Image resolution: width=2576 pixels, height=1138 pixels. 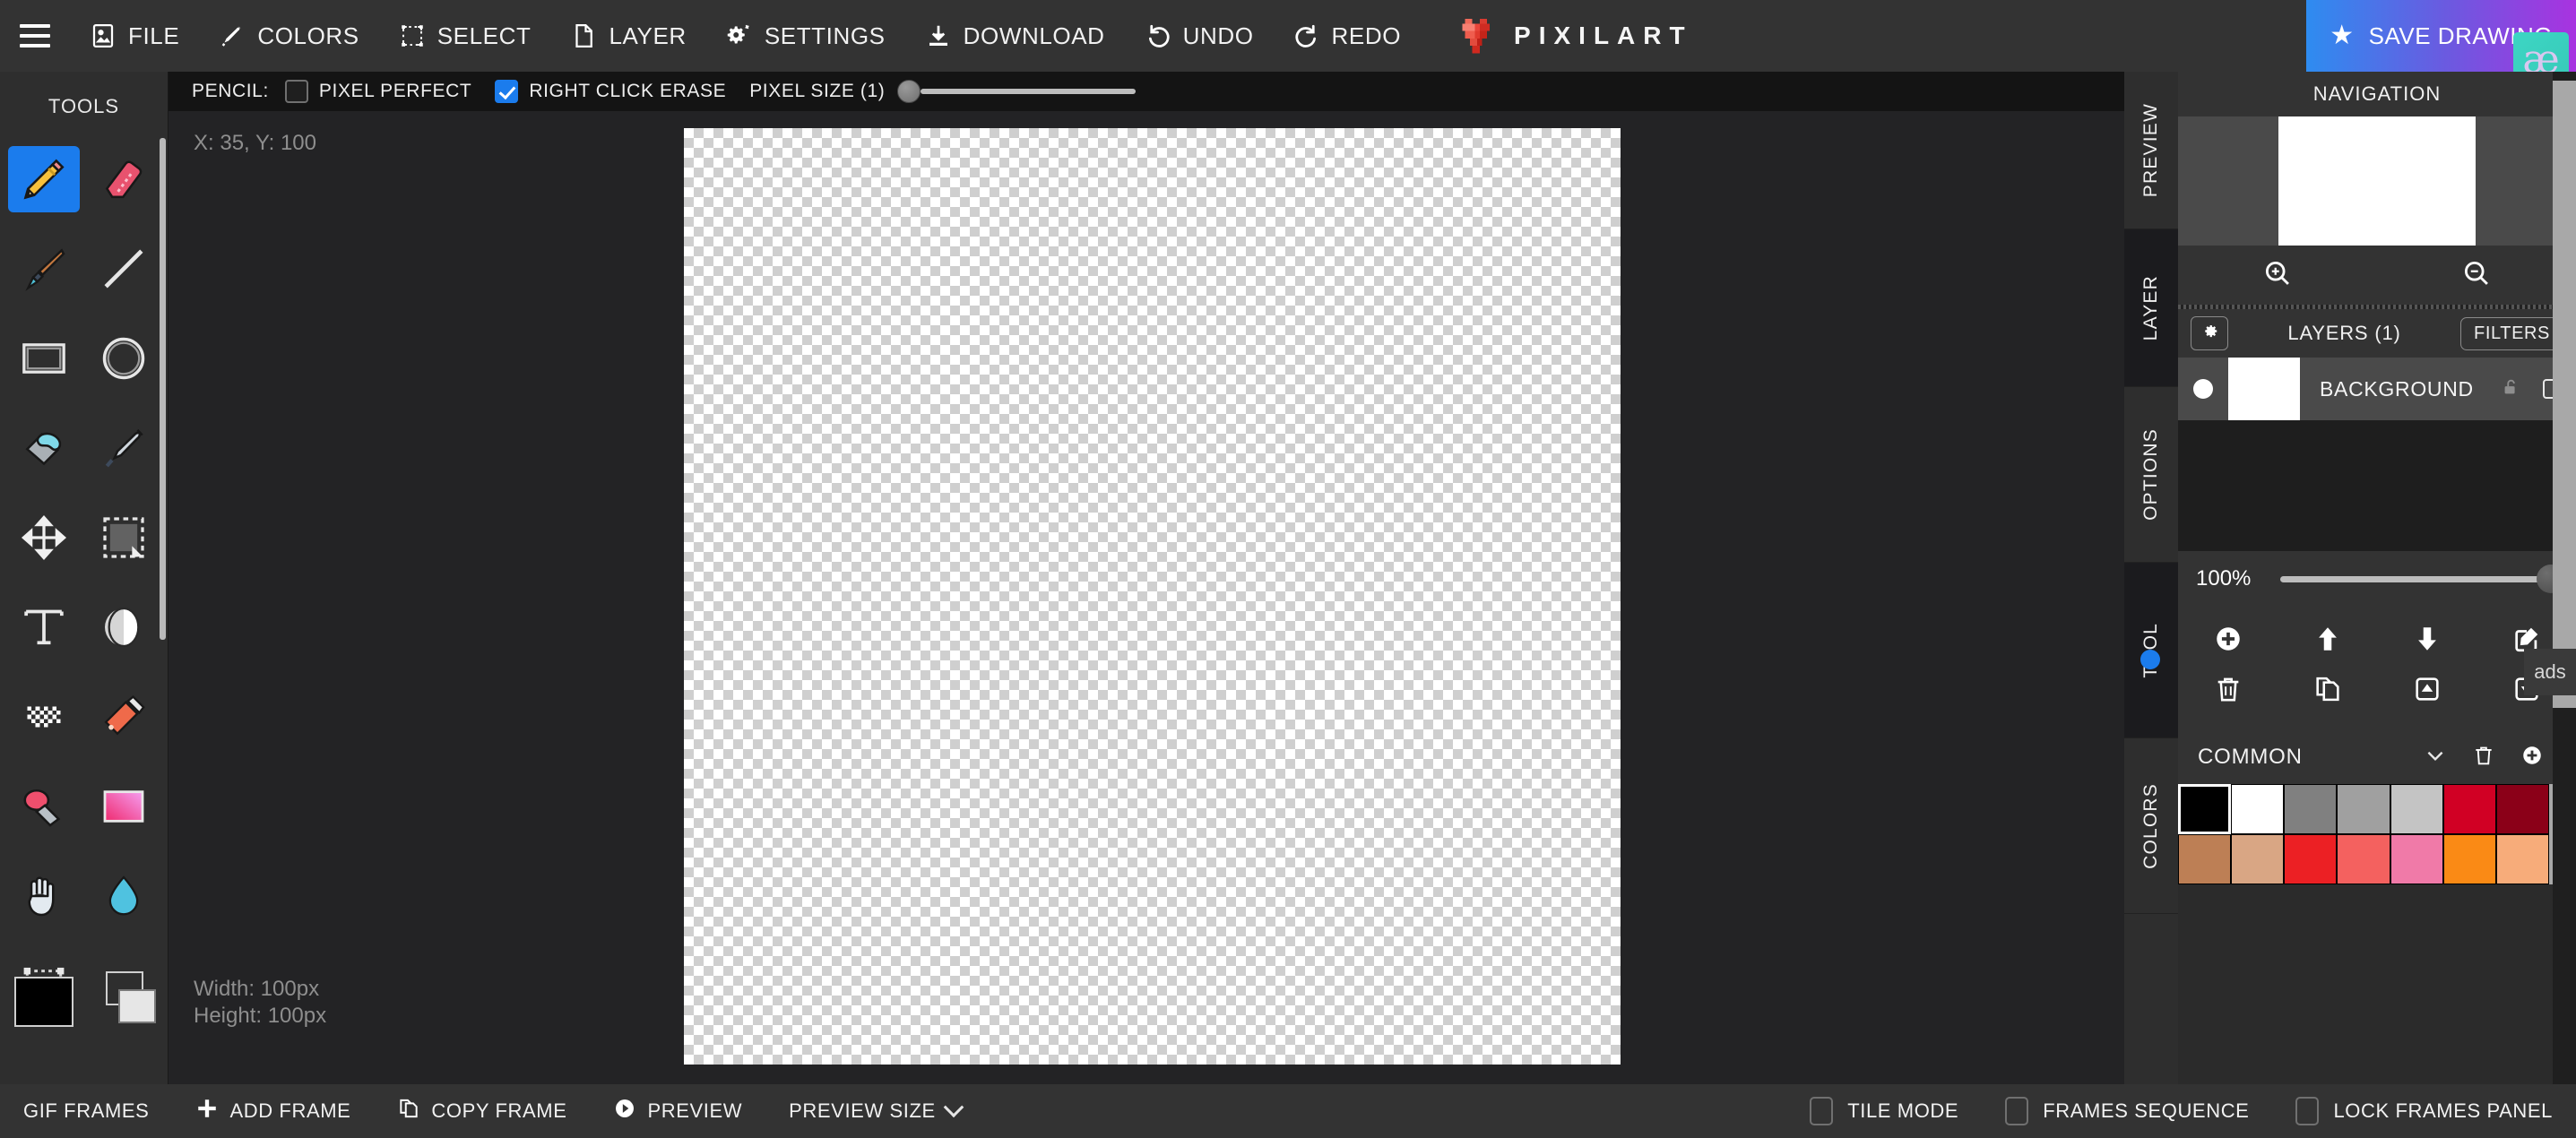 What do you see at coordinates (507, 92) in the screenshot?
I see `right-click-erase-checkbox` at bounding box center [507, 92].